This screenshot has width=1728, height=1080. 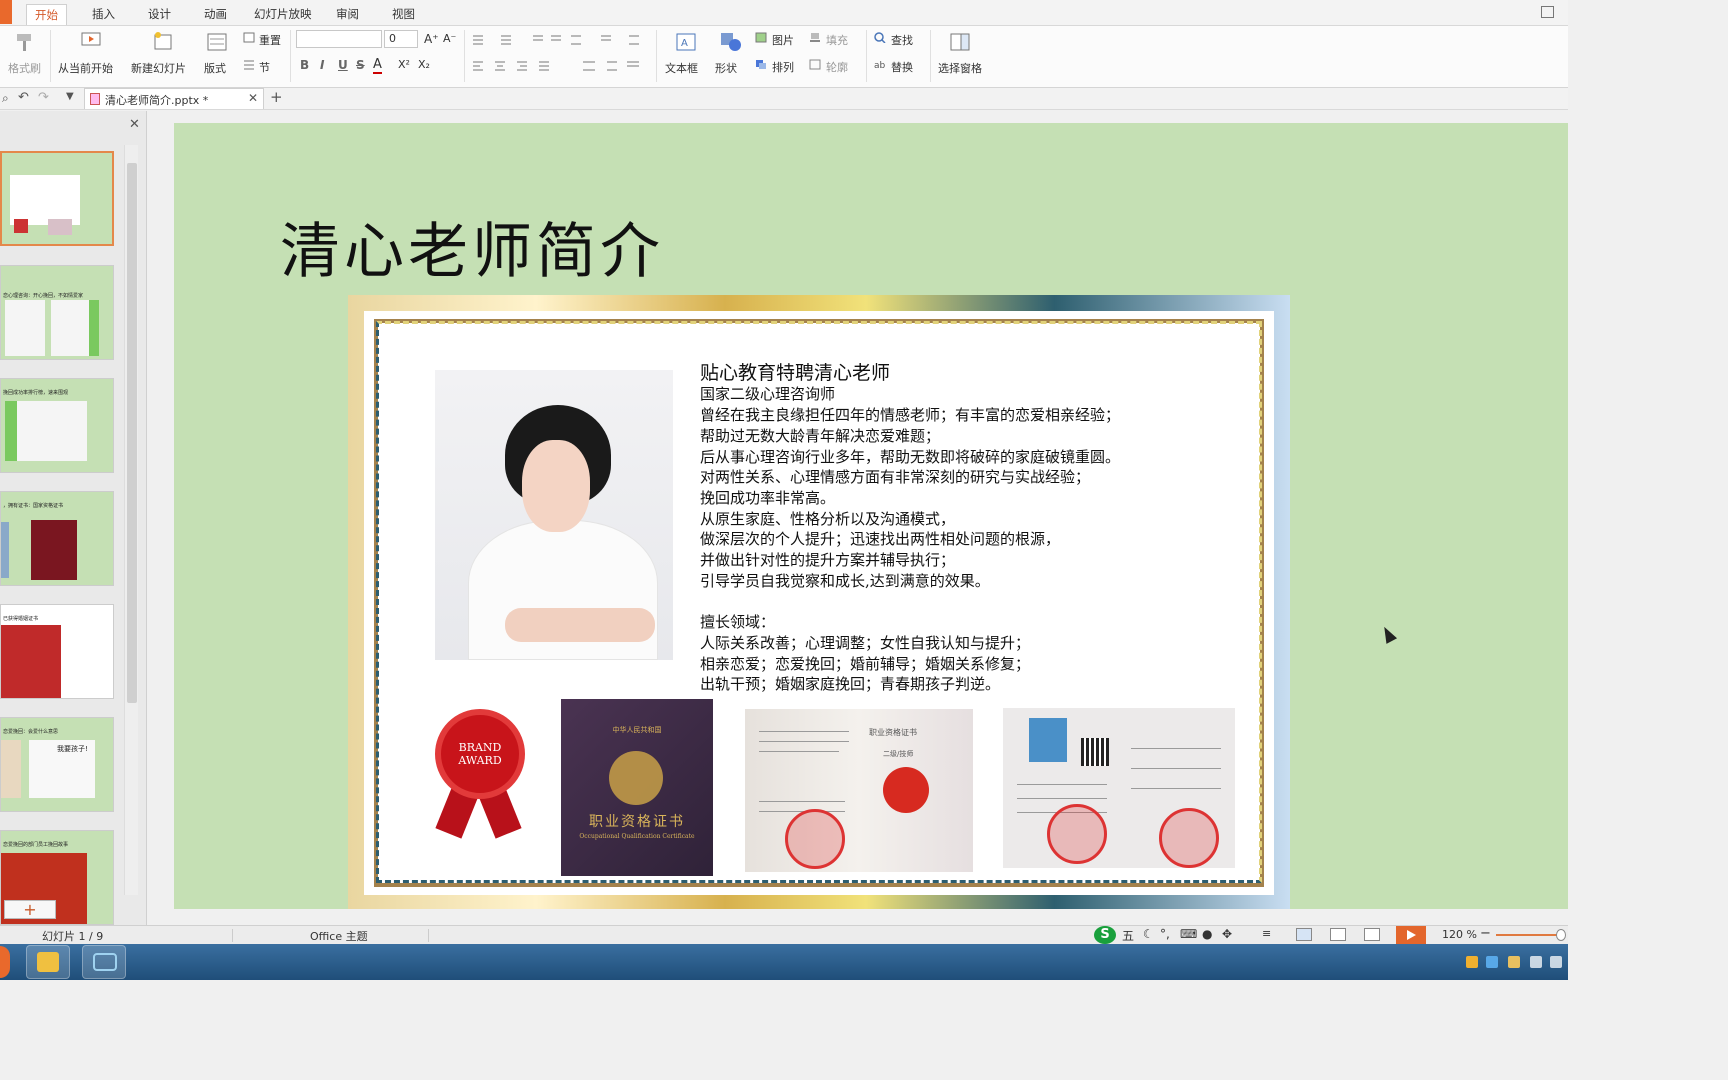 I want to click on notes-view-icon: ≡, so click(x=1270, y=933).